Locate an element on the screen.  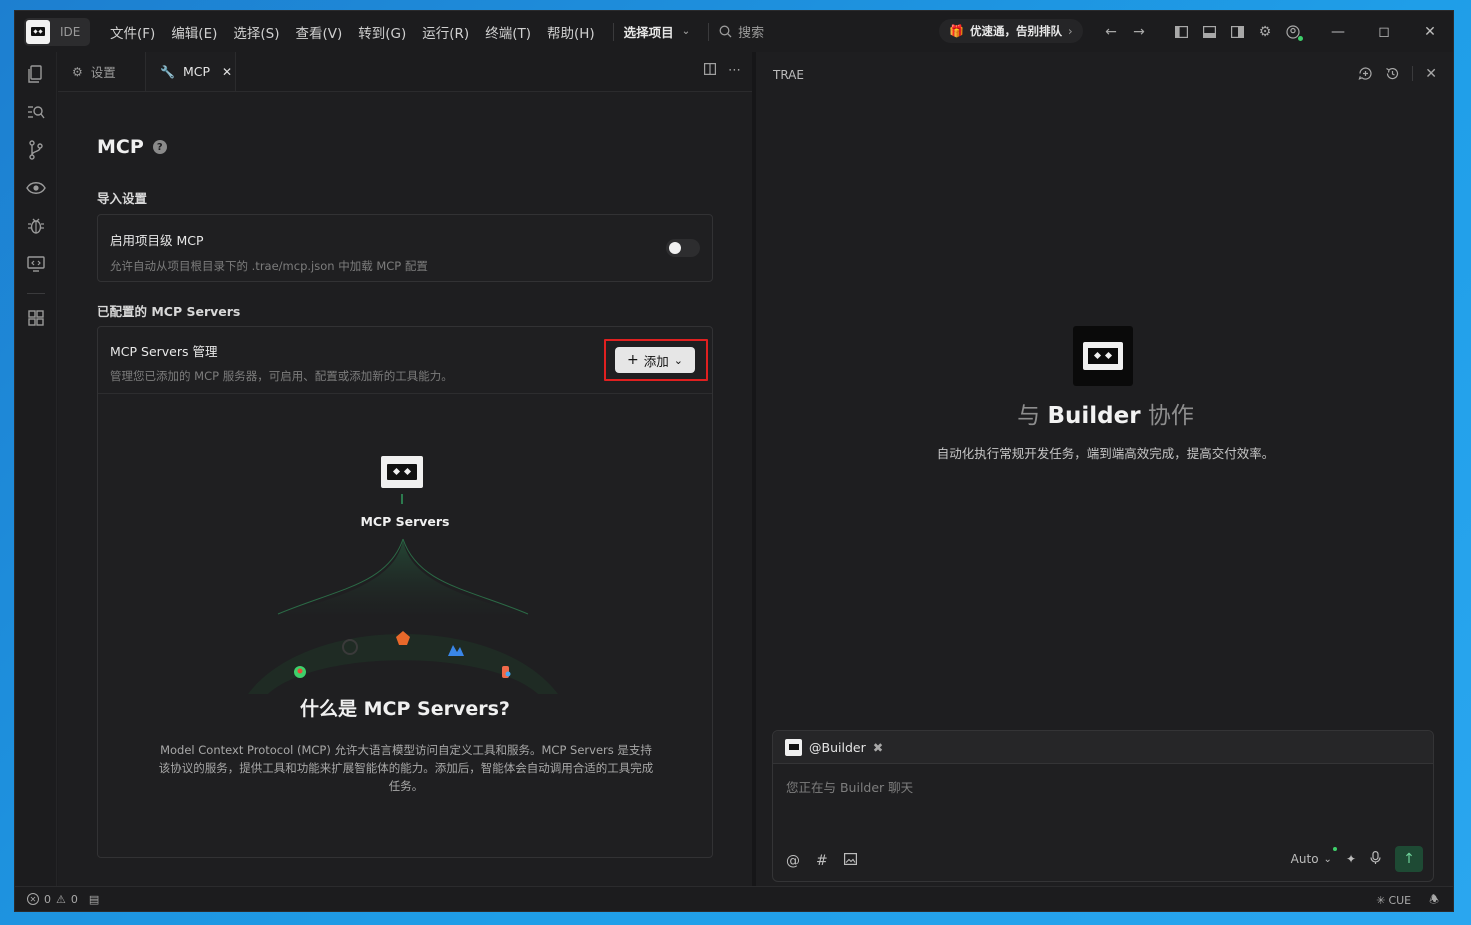
plus-icon: + is located at coordinates (633, 360).